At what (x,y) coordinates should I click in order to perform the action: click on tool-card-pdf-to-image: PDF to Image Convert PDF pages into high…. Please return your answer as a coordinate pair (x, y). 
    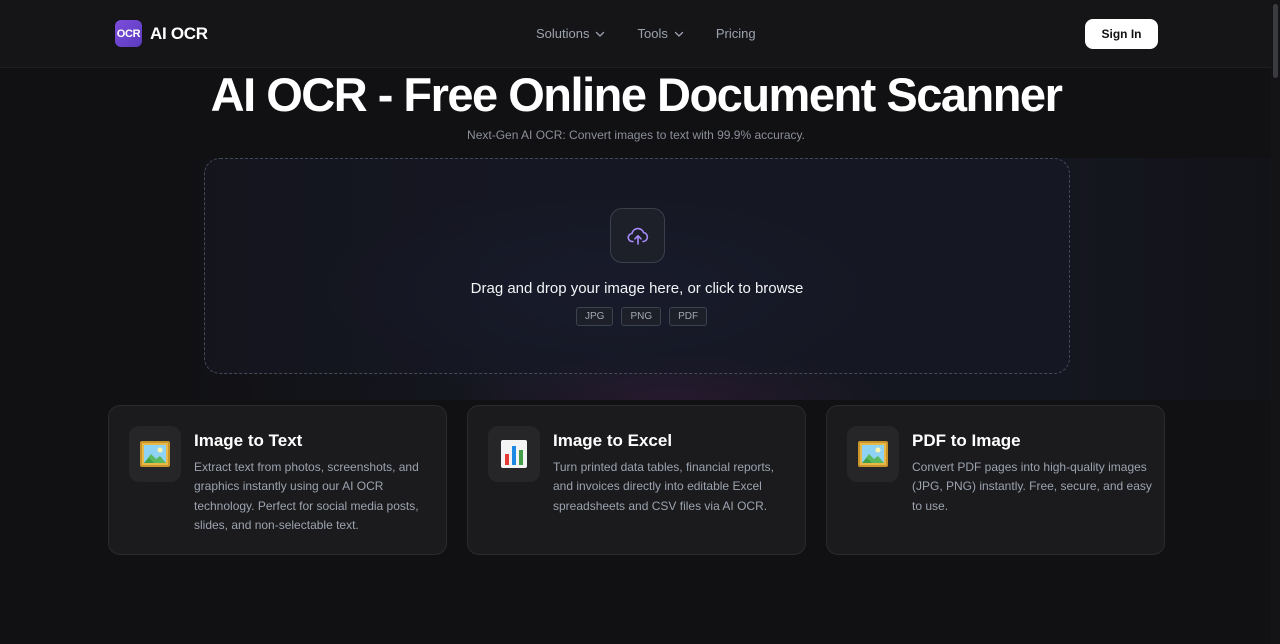
    Looking at the image, I should click on (995, 480).